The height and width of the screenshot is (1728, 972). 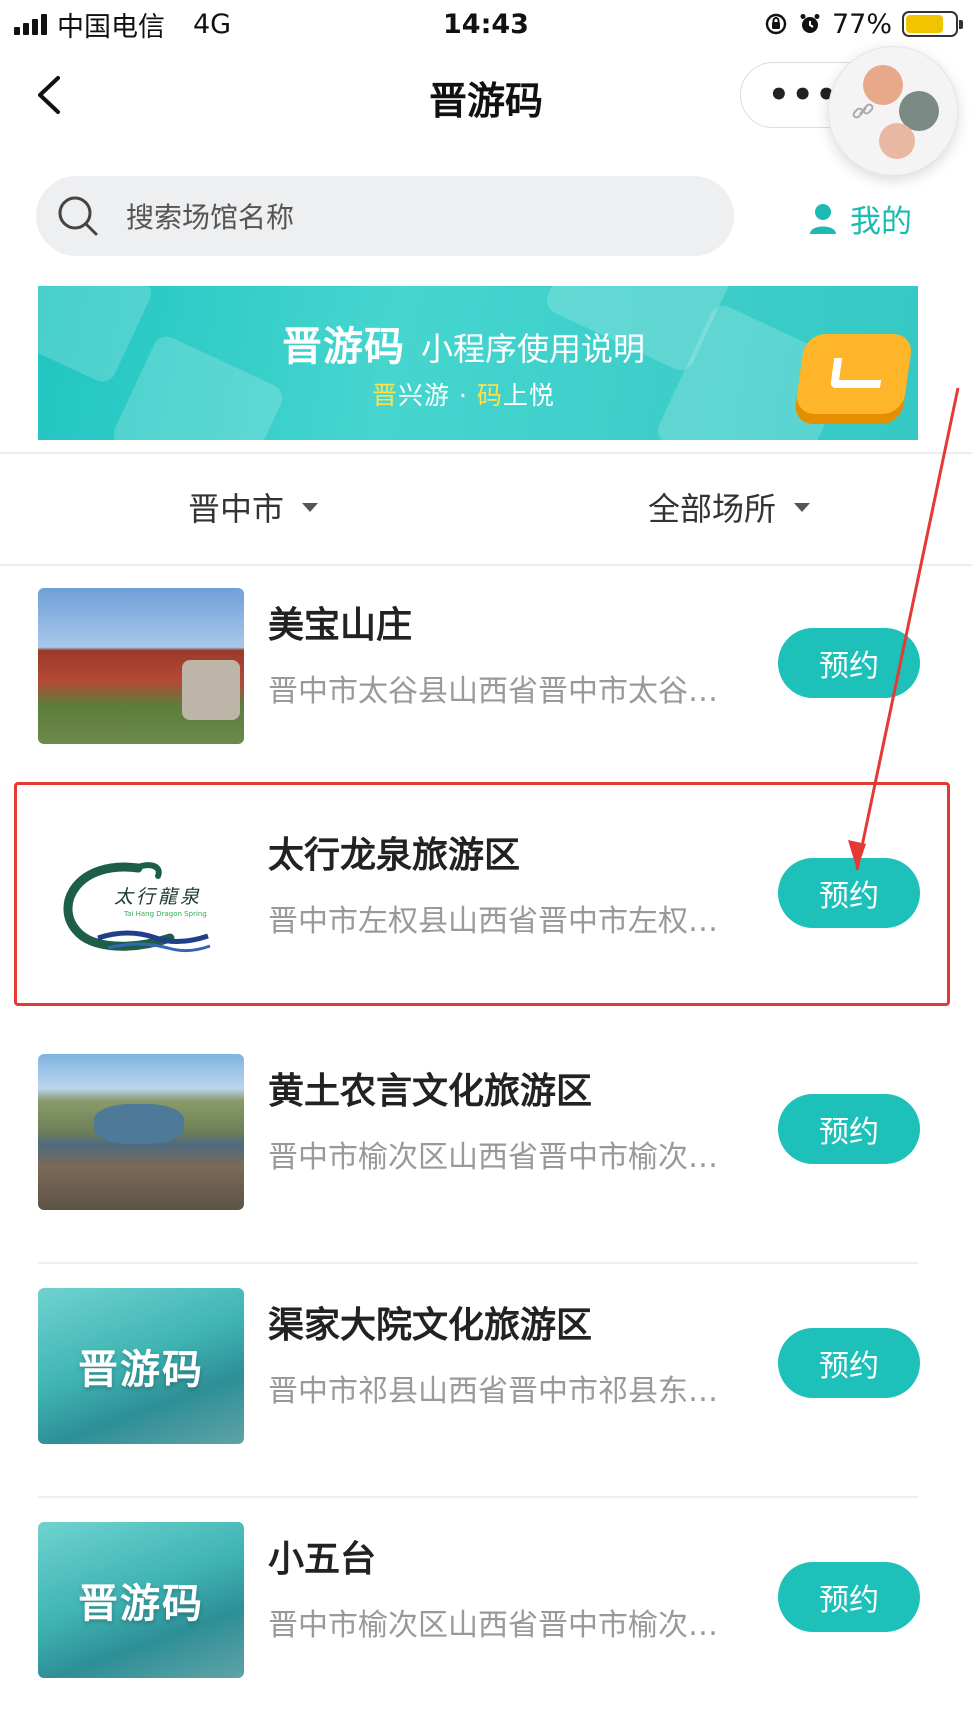 I want to click on chevron-left-icon, so click(x=49, y=95).